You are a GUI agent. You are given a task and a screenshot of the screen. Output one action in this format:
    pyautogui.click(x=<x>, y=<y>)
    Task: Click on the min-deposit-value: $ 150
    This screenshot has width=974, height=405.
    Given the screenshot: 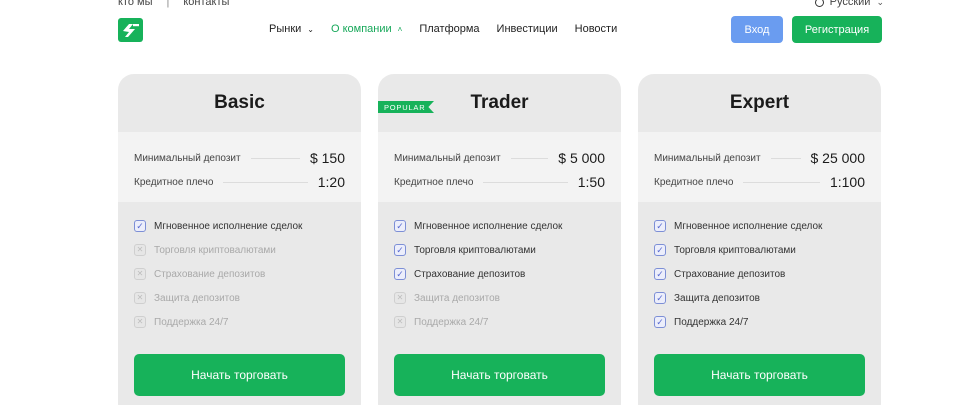 What is the action you would take?
    pyautogui.click(x=327, y=158)
    